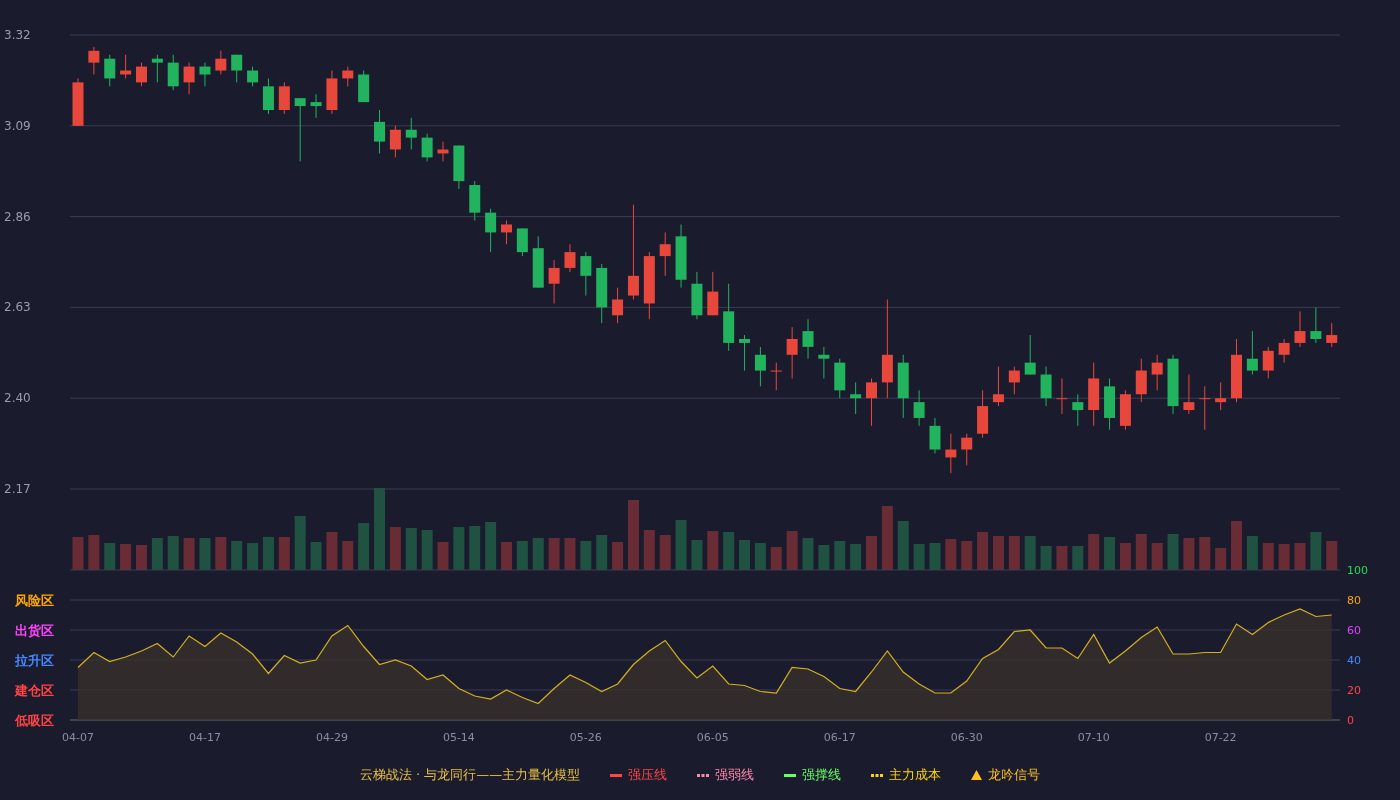 The image size is (1400, 800). Describe the element at coordinates (703, 775) in the screenshot. I see `dashed-line-icon` at that location.